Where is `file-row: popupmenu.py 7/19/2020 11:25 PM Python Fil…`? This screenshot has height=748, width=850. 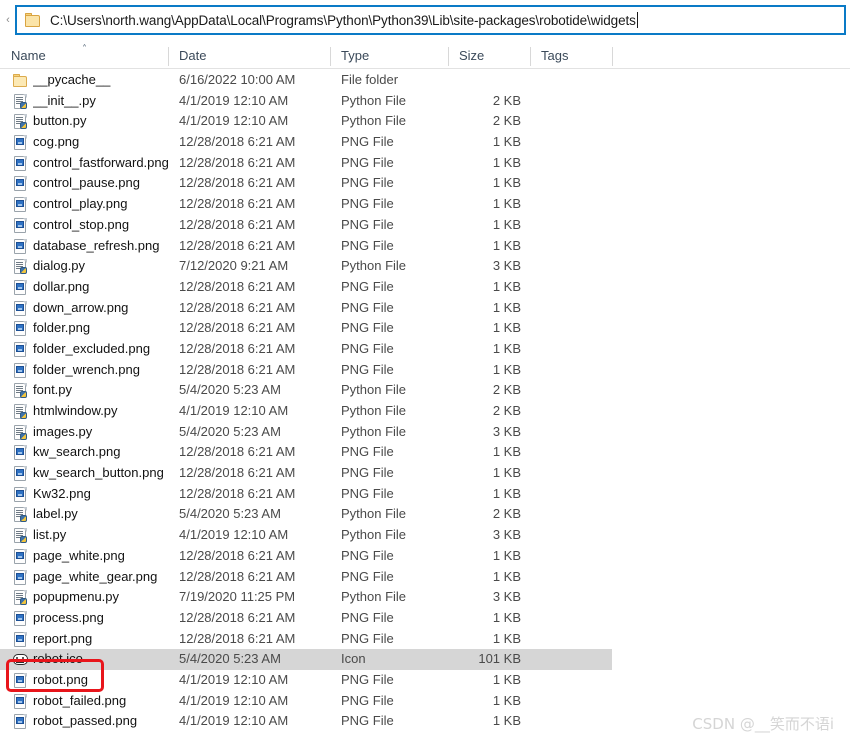
file-row: popupmenu.py 7/19/2020 11:25 PM Python Fil… is located at coordinates (425, 597).